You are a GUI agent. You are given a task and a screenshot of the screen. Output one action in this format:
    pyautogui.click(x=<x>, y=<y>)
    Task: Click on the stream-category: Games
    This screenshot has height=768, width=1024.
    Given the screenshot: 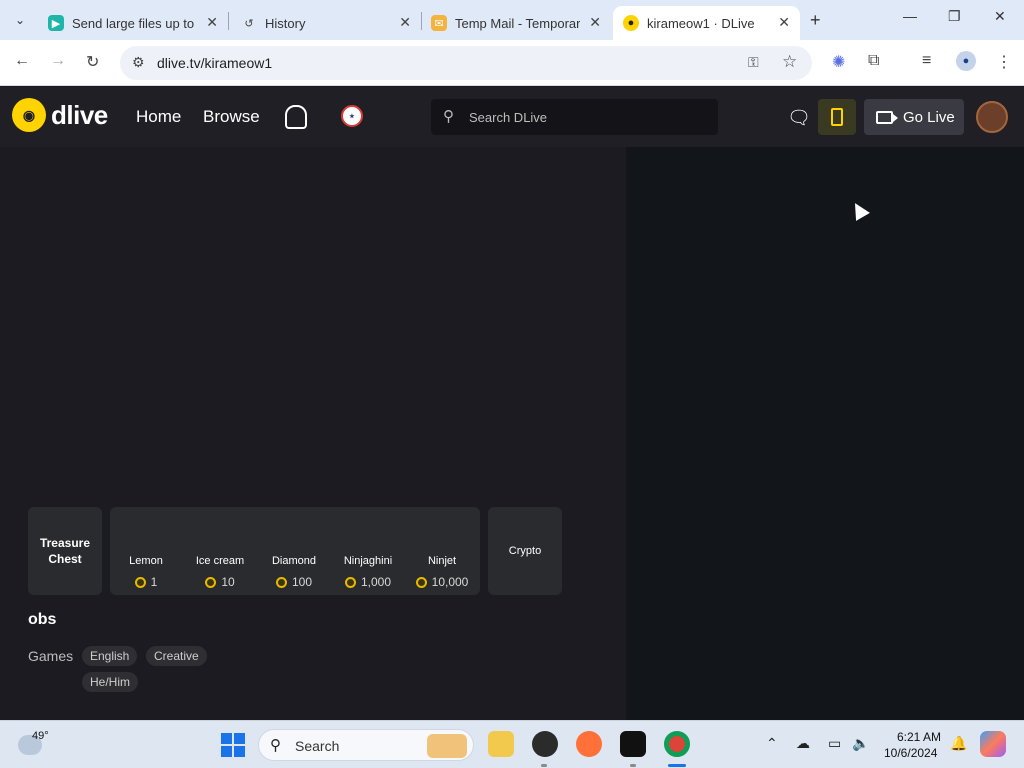 What is the action you would take?
    pyautogui.click(x=50, y=656)
    